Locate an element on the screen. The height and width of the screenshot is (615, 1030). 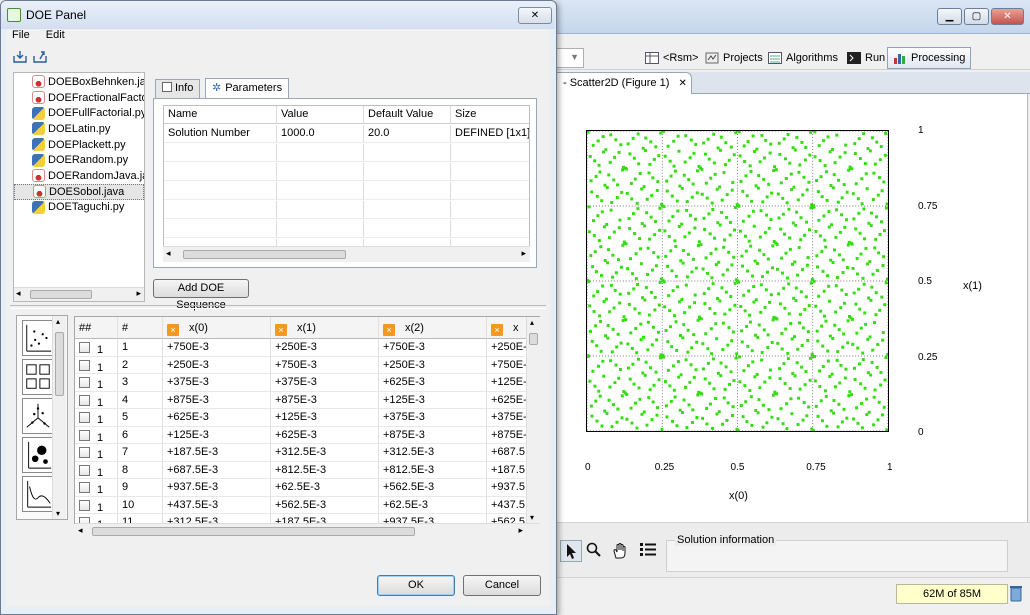
dialog-close-button: ✕ is located at coordinates (535, 15).